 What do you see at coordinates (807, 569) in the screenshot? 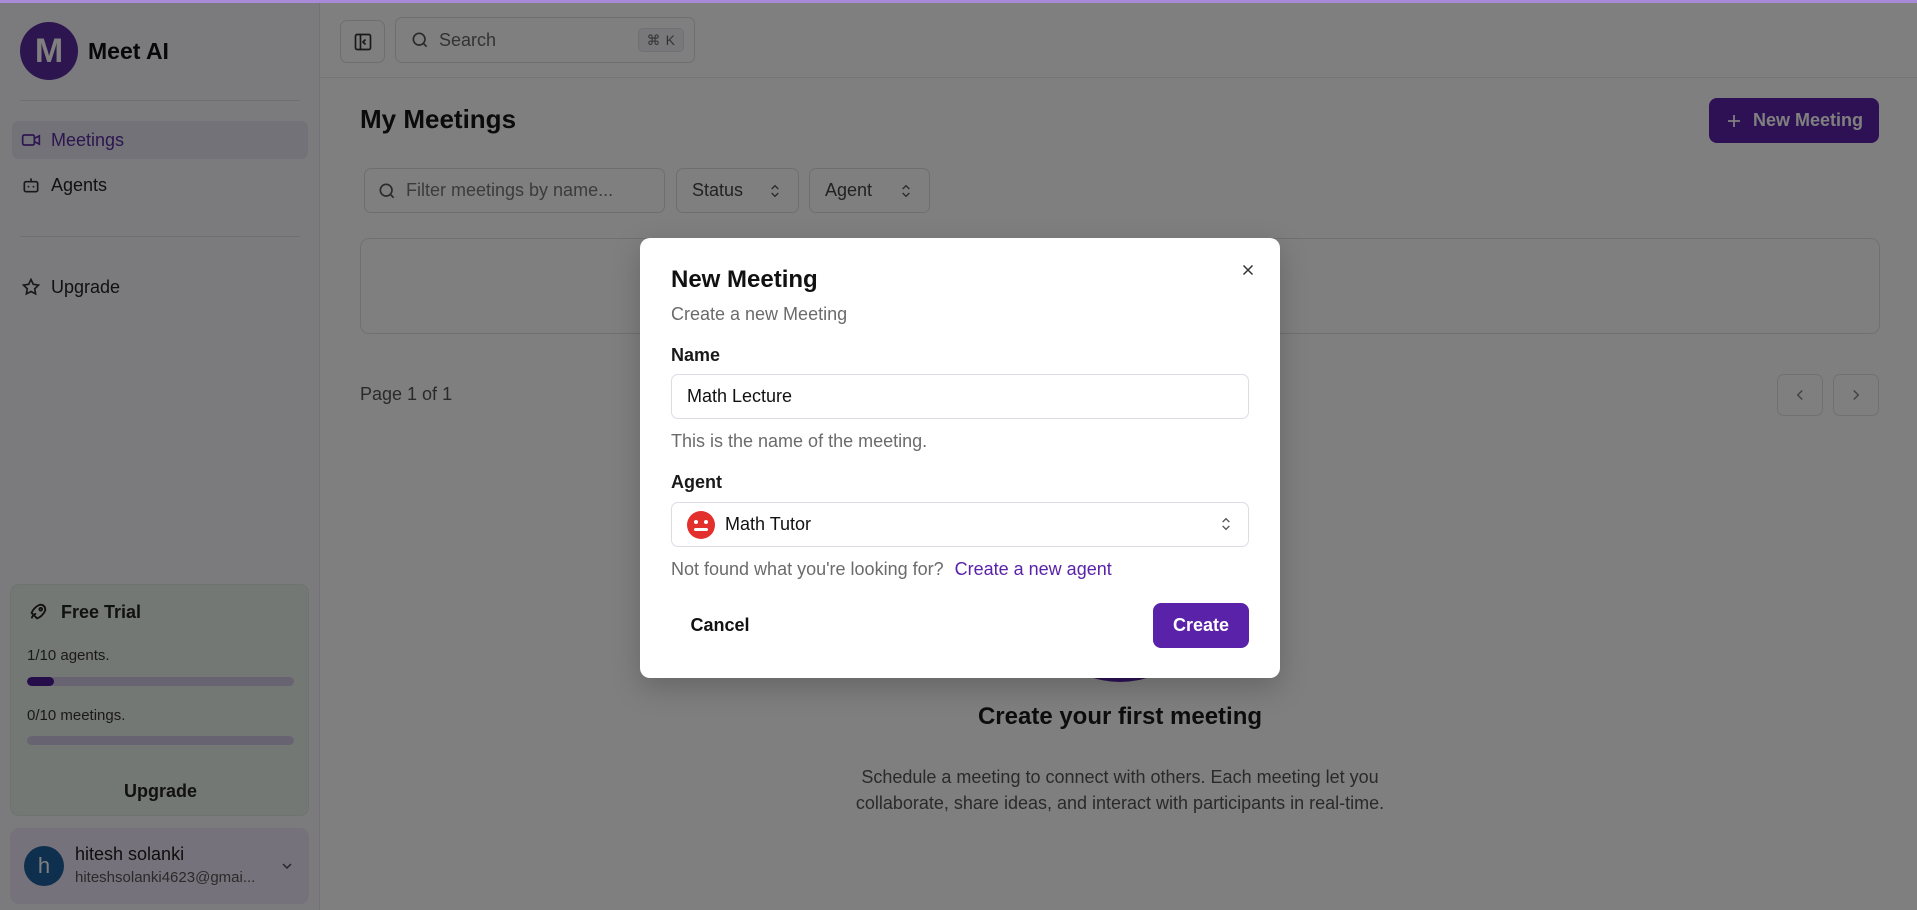
I see `not-found-text: Not found what you're looking for?` at bounding box center [807, 569].